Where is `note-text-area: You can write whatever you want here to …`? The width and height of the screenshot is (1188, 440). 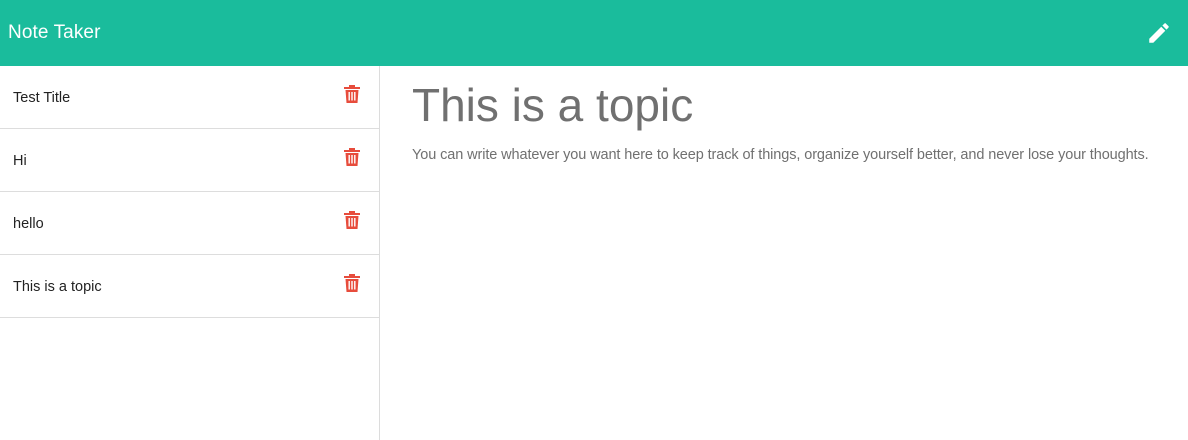 note-text-area: You can write whatever you want here to … is located at coordinates (800, 155).